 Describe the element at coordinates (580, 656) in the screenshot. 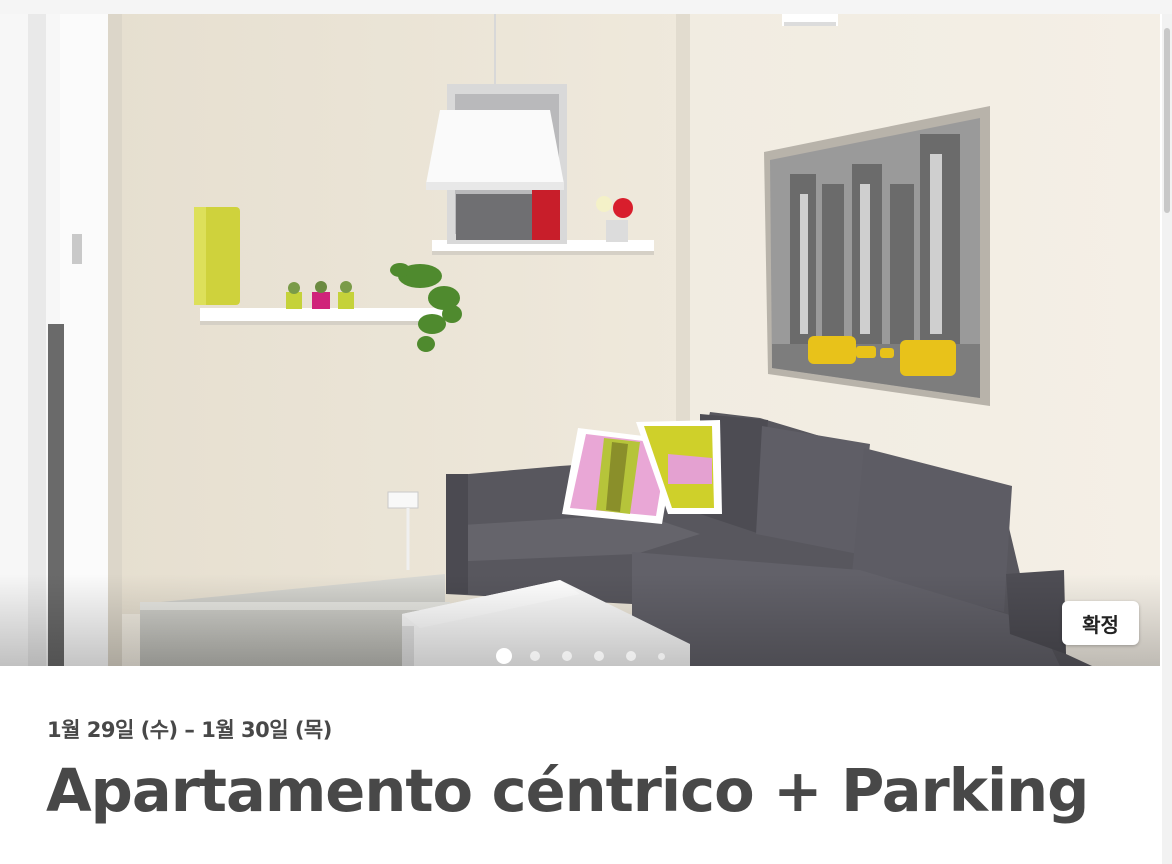

I see `carousel-dots` at that location.